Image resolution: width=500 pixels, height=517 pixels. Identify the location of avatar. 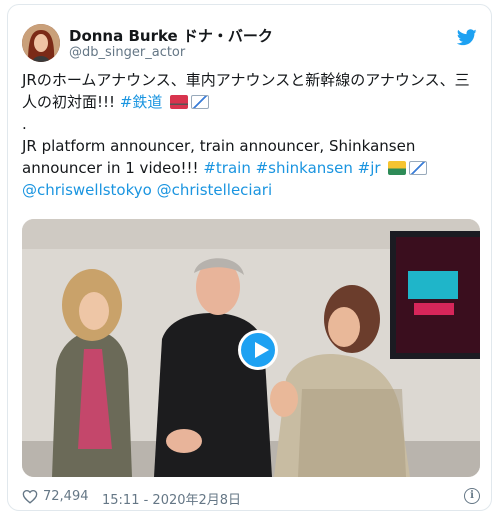
(41, 43).